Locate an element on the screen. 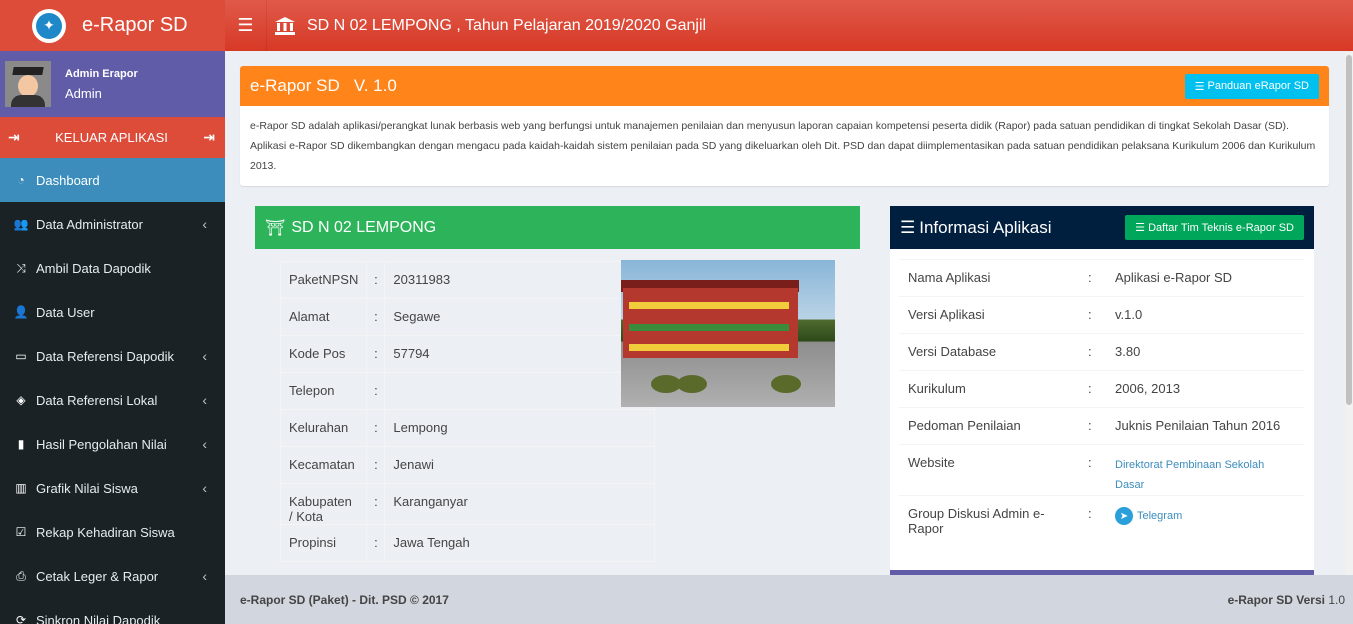  table-row: Group Diskusi Admin e-Rapor: ➤ Telegram is located at coordinates (1101, 515).